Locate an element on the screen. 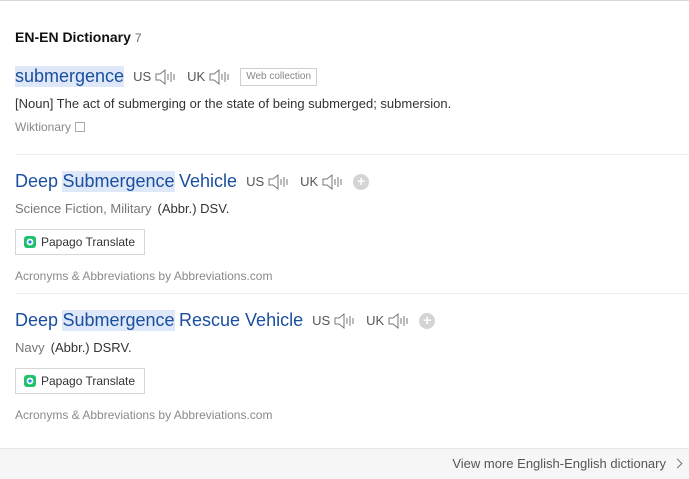 This screenshot has height=479, width=689. abbreviation: (Abbr.) DSRV. is located at coordinates (91, 347).